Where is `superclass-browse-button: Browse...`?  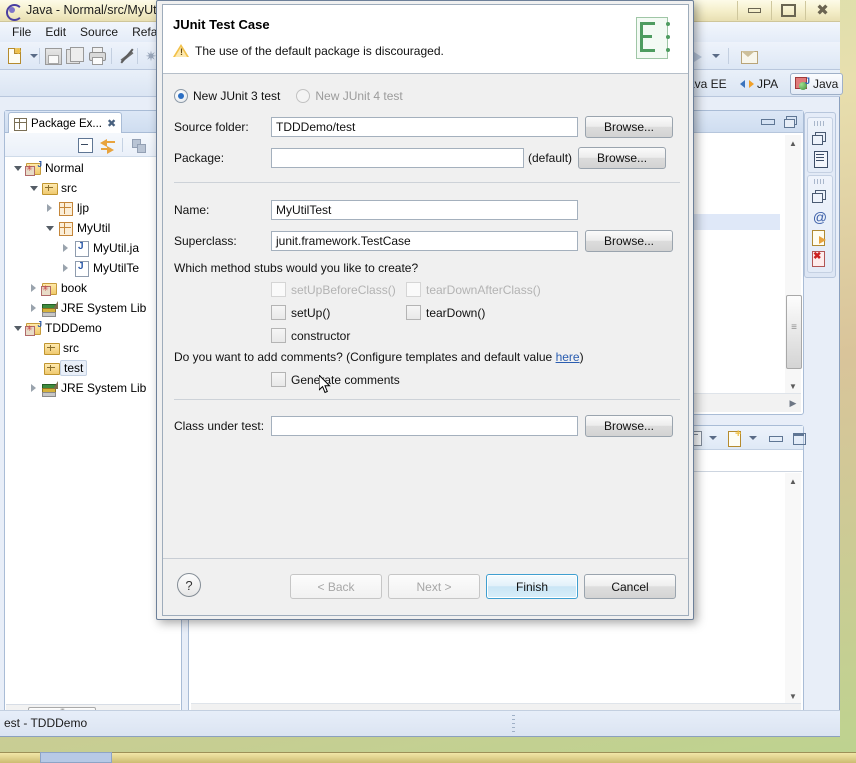
superclass-browse-button: Browse... is located at coordinates (629, 241).